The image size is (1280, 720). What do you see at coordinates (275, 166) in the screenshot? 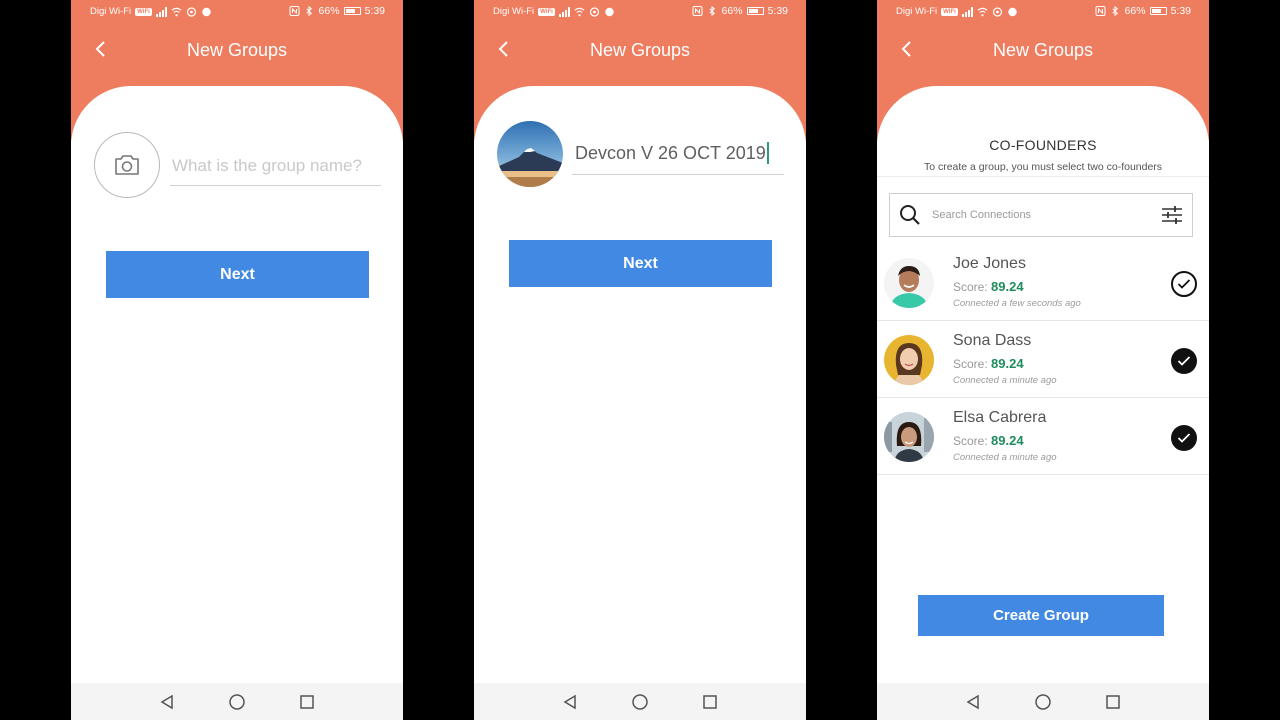
I see `group-name-input` at bounding box center [275, 166].